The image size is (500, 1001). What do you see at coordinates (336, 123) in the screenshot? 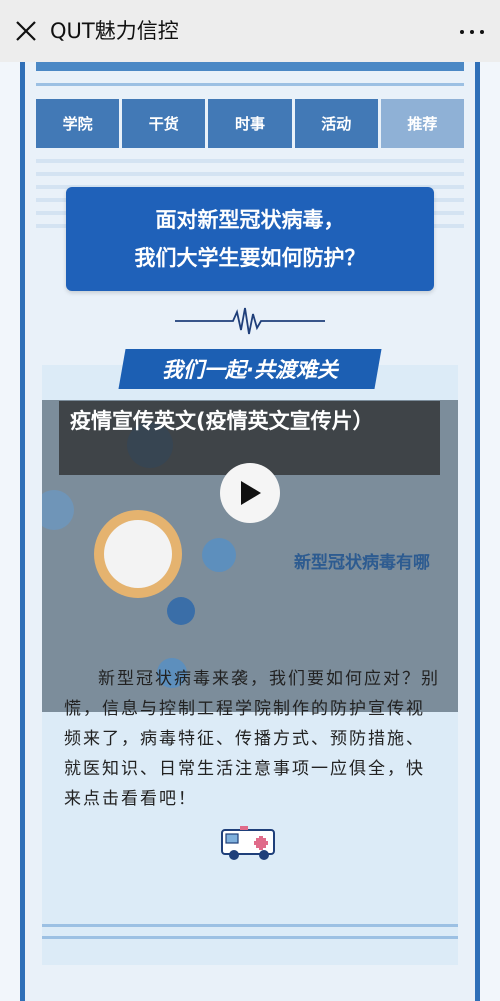
I see `tab-activities: 活动` at bounding box center [336, 123].